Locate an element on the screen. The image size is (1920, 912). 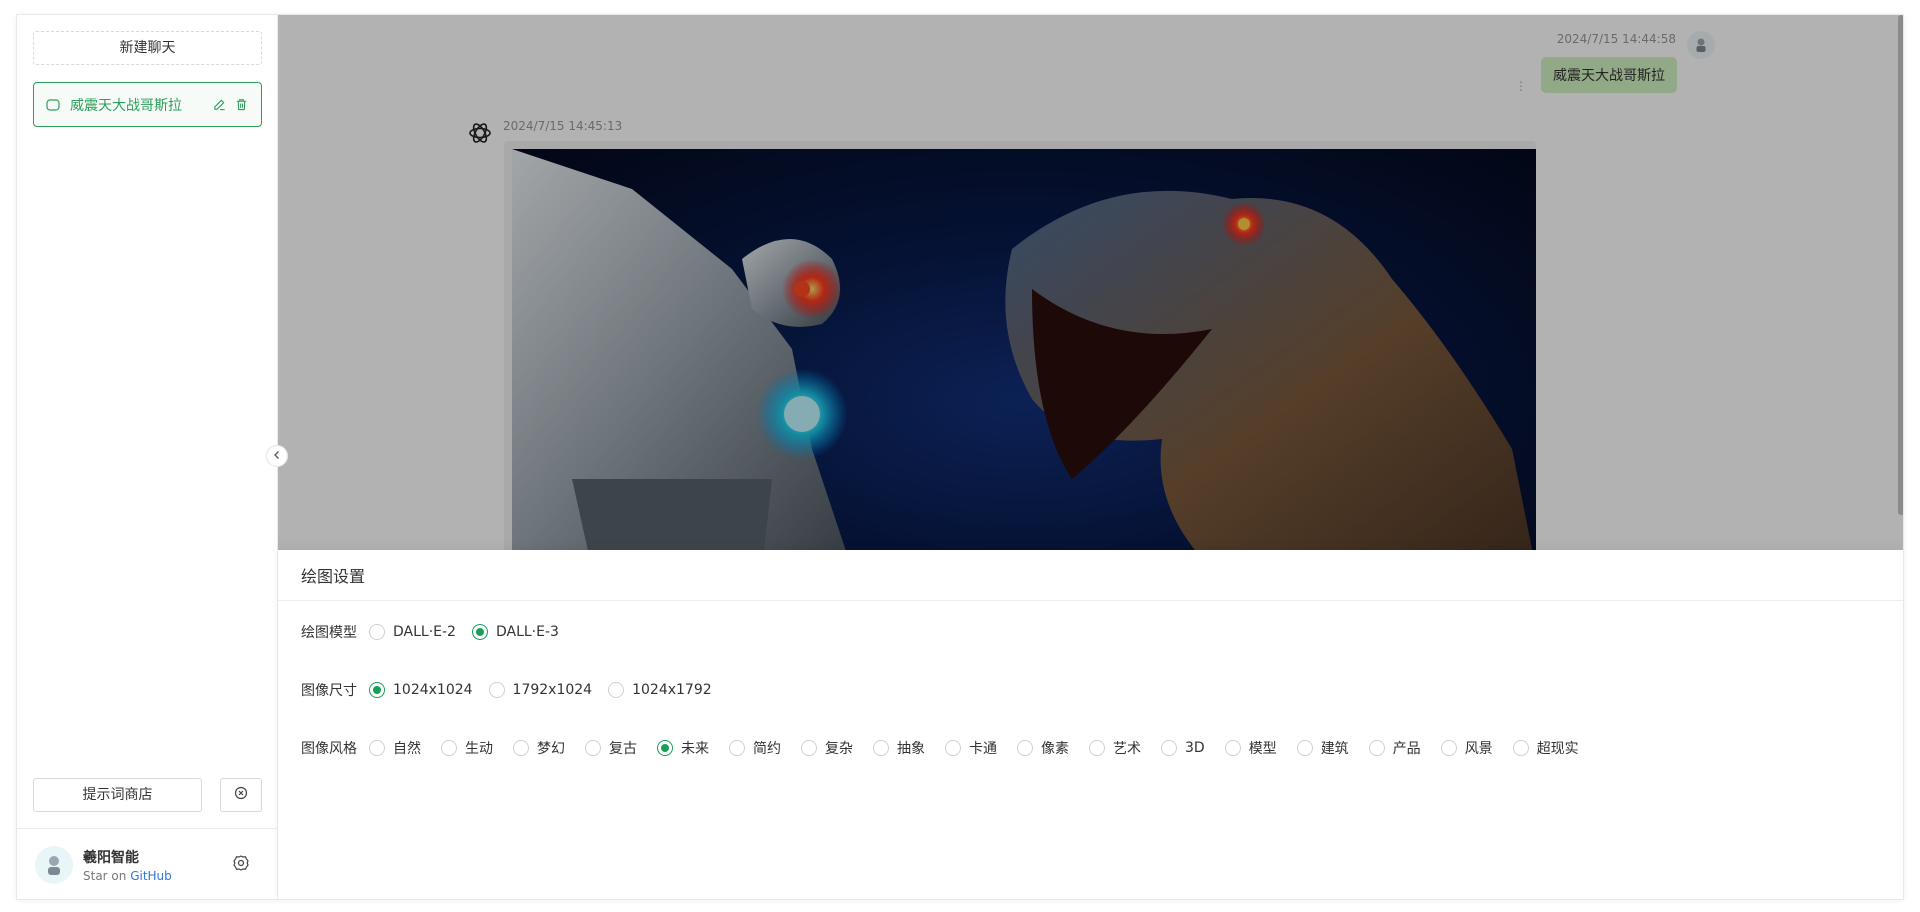
prompt-store-button: 提示词商店 is located at coordinates (117, 795).